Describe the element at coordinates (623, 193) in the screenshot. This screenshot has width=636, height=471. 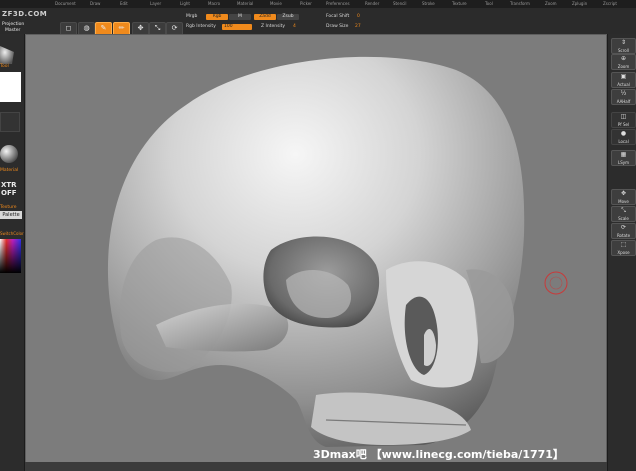
I see `move-view-icon: ✥` at that location.